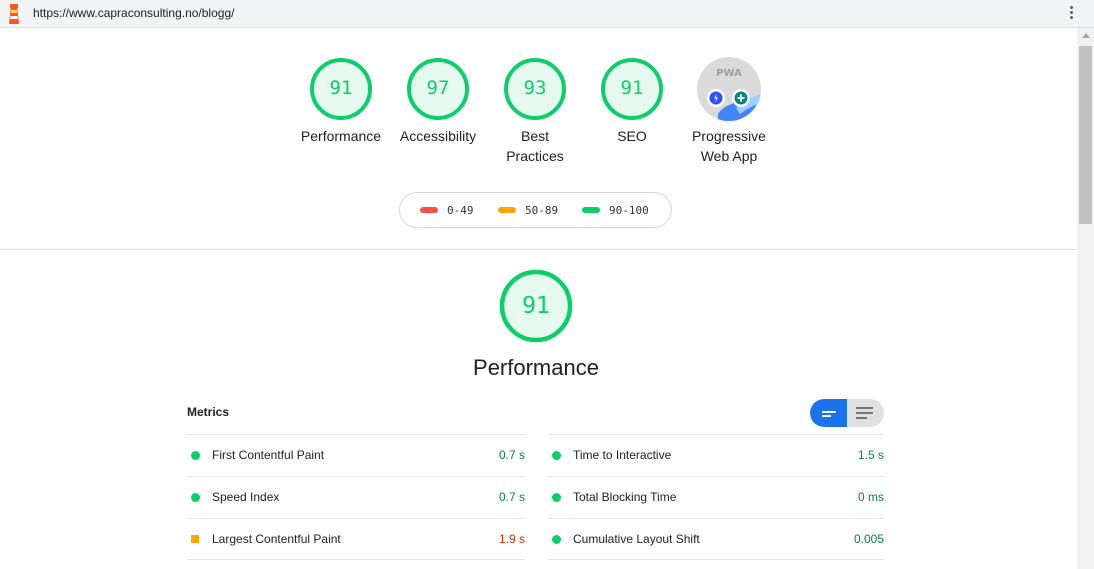 The width and height of the screenshot is (1094, 569). Describe the element at coordinates (511, 539) in the screenshot. I see `metric-value: 1.9 s` at that location.